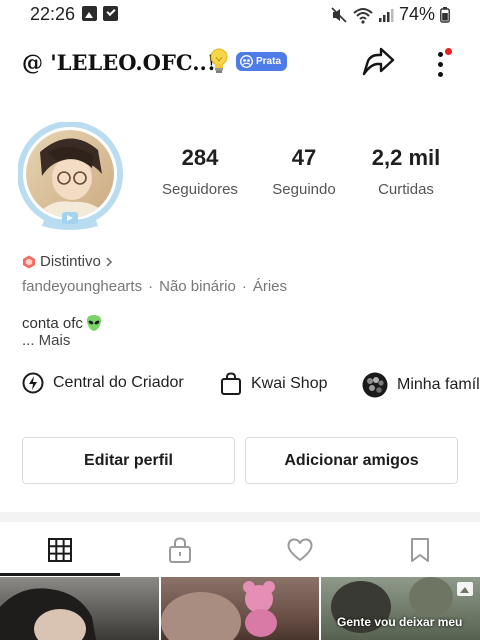 This screenshot has height=640, width=480. Describe the element at coordinates (46, 340) in the screenshot. I see `bio-more-link: ... Mais` at that location.